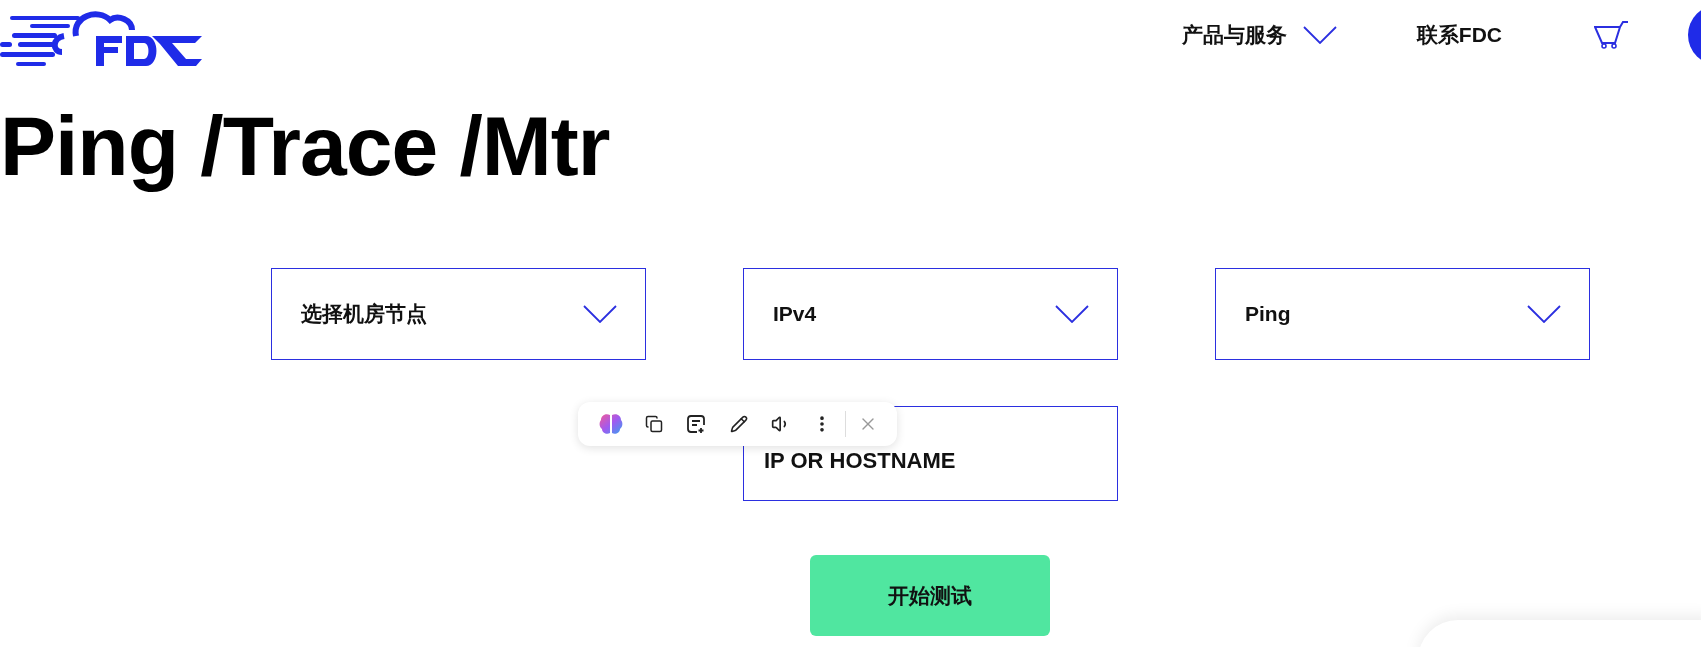 Image resolution: width=1701 pixels, height=647 pixels. Describe the element at coordinates (930, 595) in the screenshot. I see `start-test-button: 开始测试` at that location.